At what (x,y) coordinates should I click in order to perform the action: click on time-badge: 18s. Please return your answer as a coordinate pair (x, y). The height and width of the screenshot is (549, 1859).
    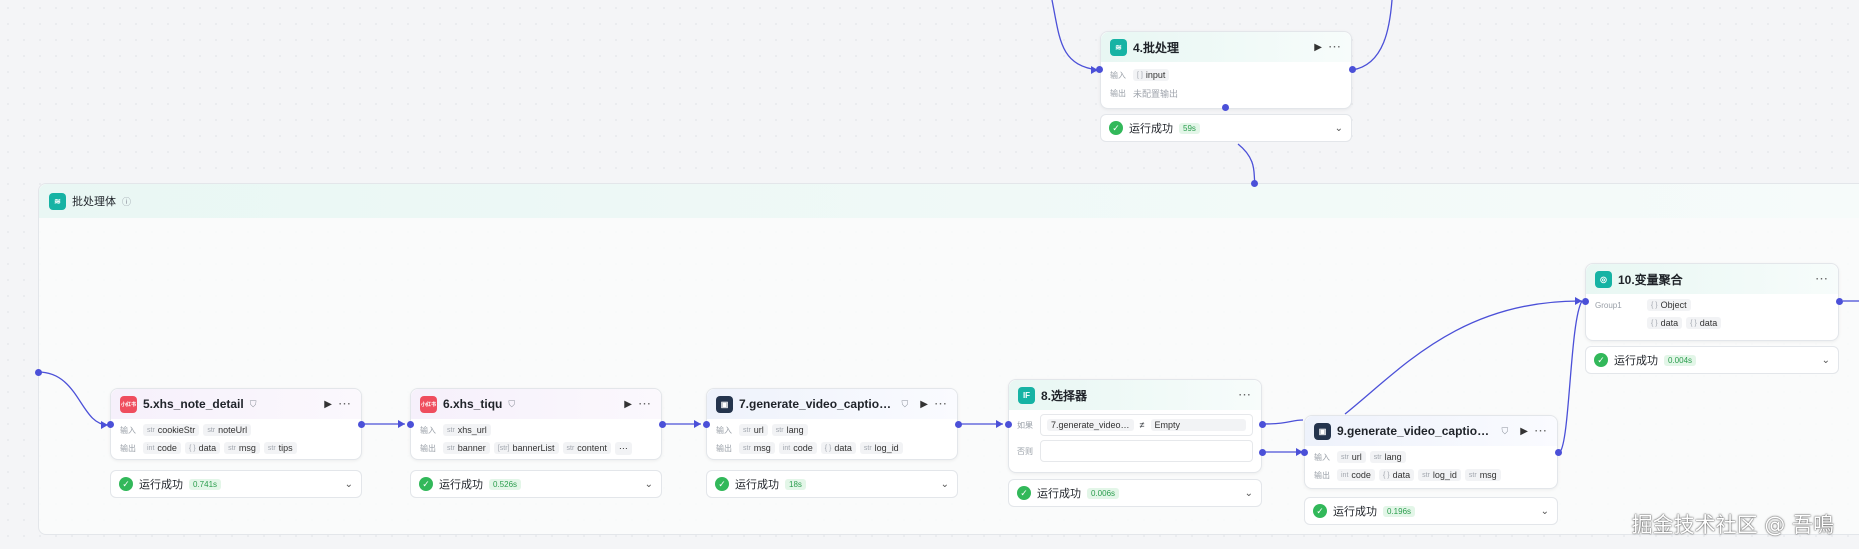
    Looking at the image, I should click on (795, 484).